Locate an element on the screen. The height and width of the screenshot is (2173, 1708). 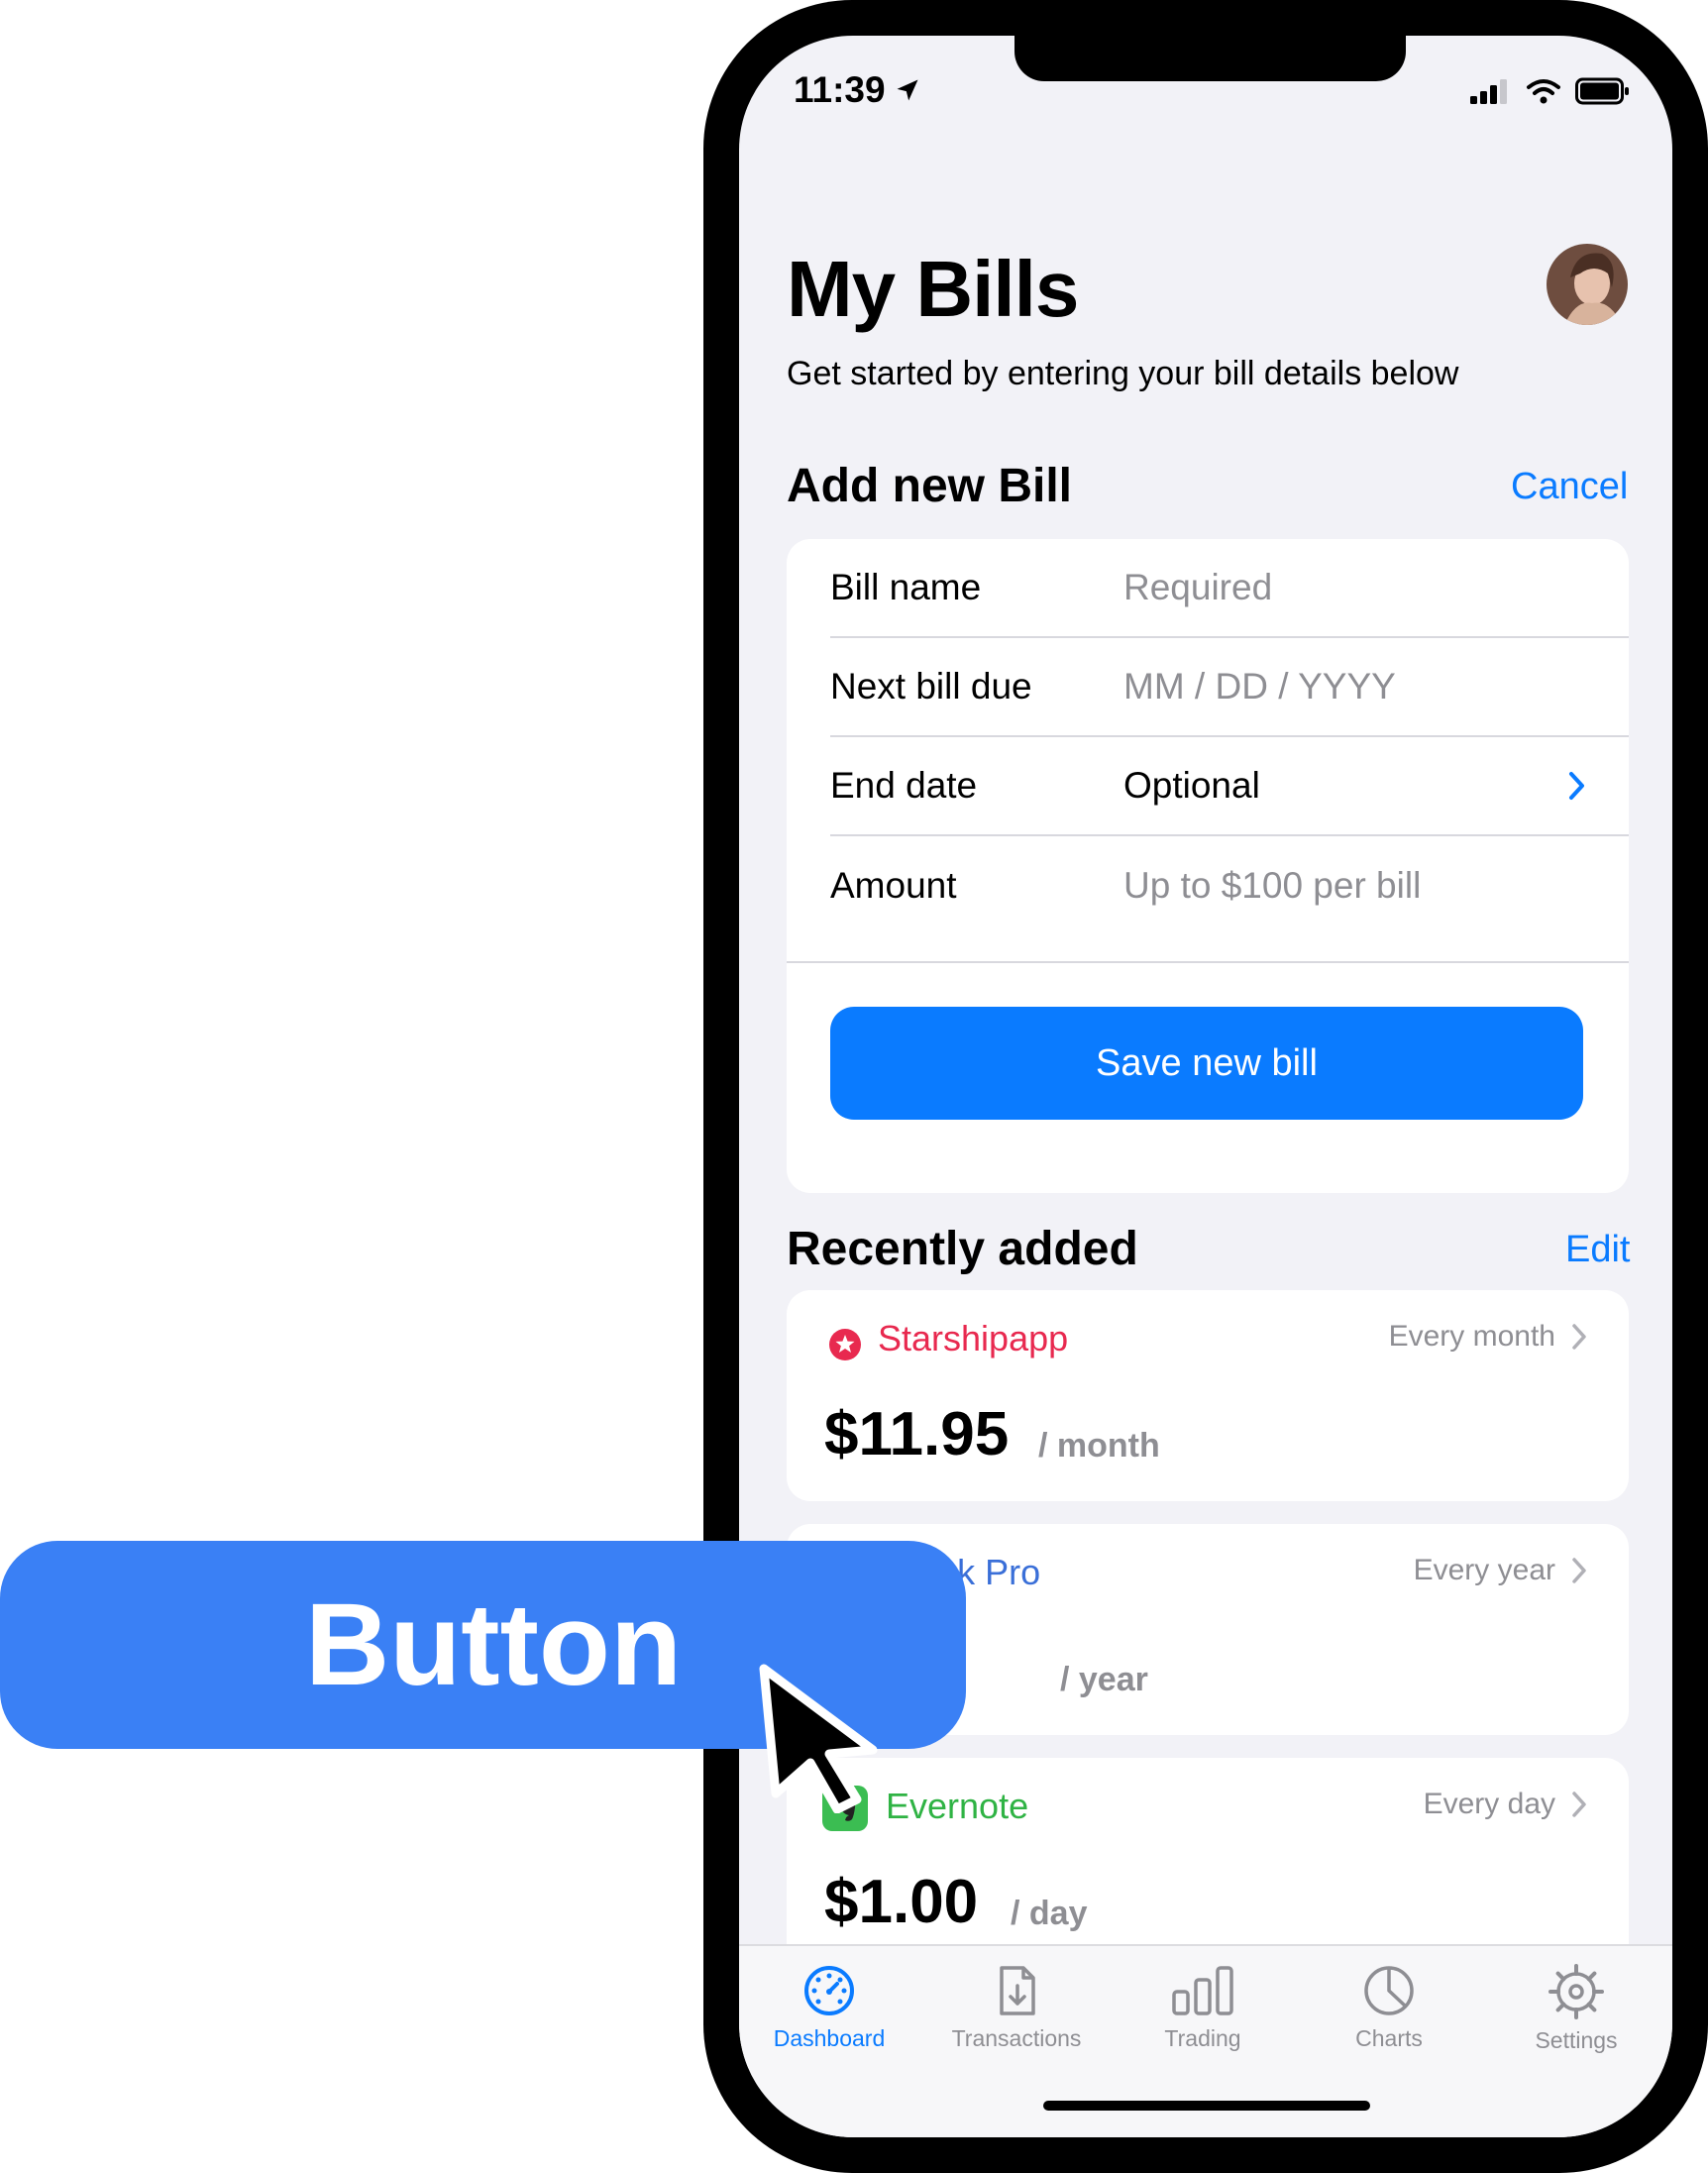
bill-unit: / year is located at coordinates (1104, 1679).